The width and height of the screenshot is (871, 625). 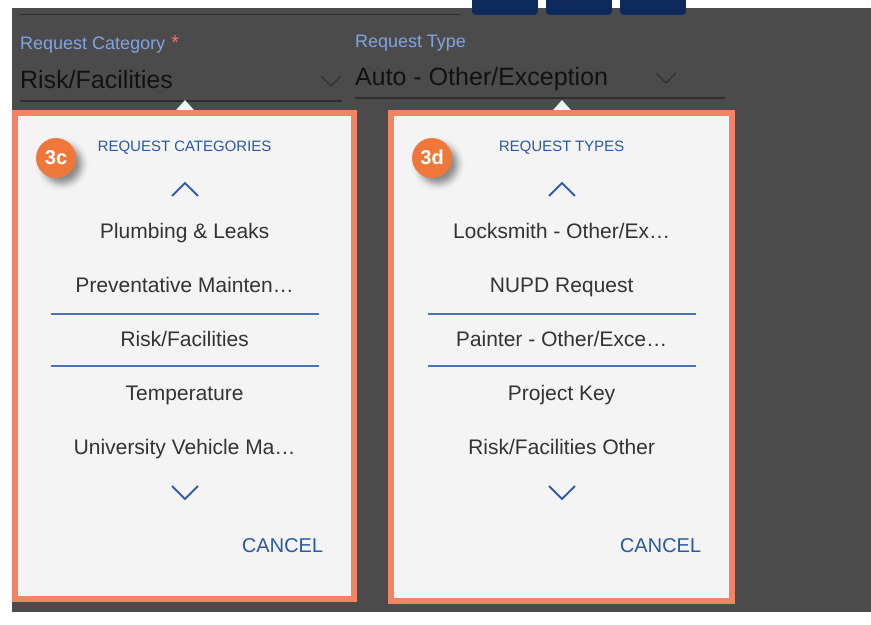 What do you see at coordinates (184, 339) in the screenshot?
I see `picker-option: Risk/Facilities` at bounding box center [184, 339].